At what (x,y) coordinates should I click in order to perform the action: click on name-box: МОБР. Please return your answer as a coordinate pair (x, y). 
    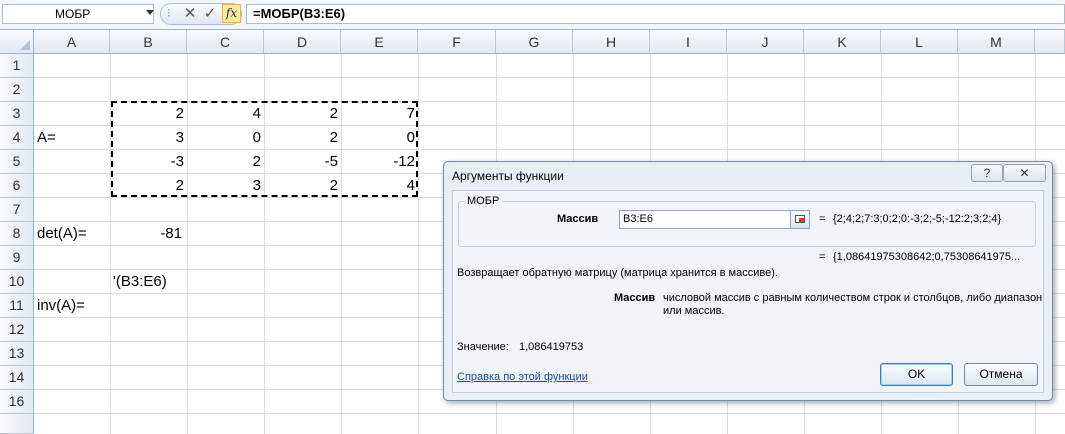
    Looking at the image, I should click on (78, 14).